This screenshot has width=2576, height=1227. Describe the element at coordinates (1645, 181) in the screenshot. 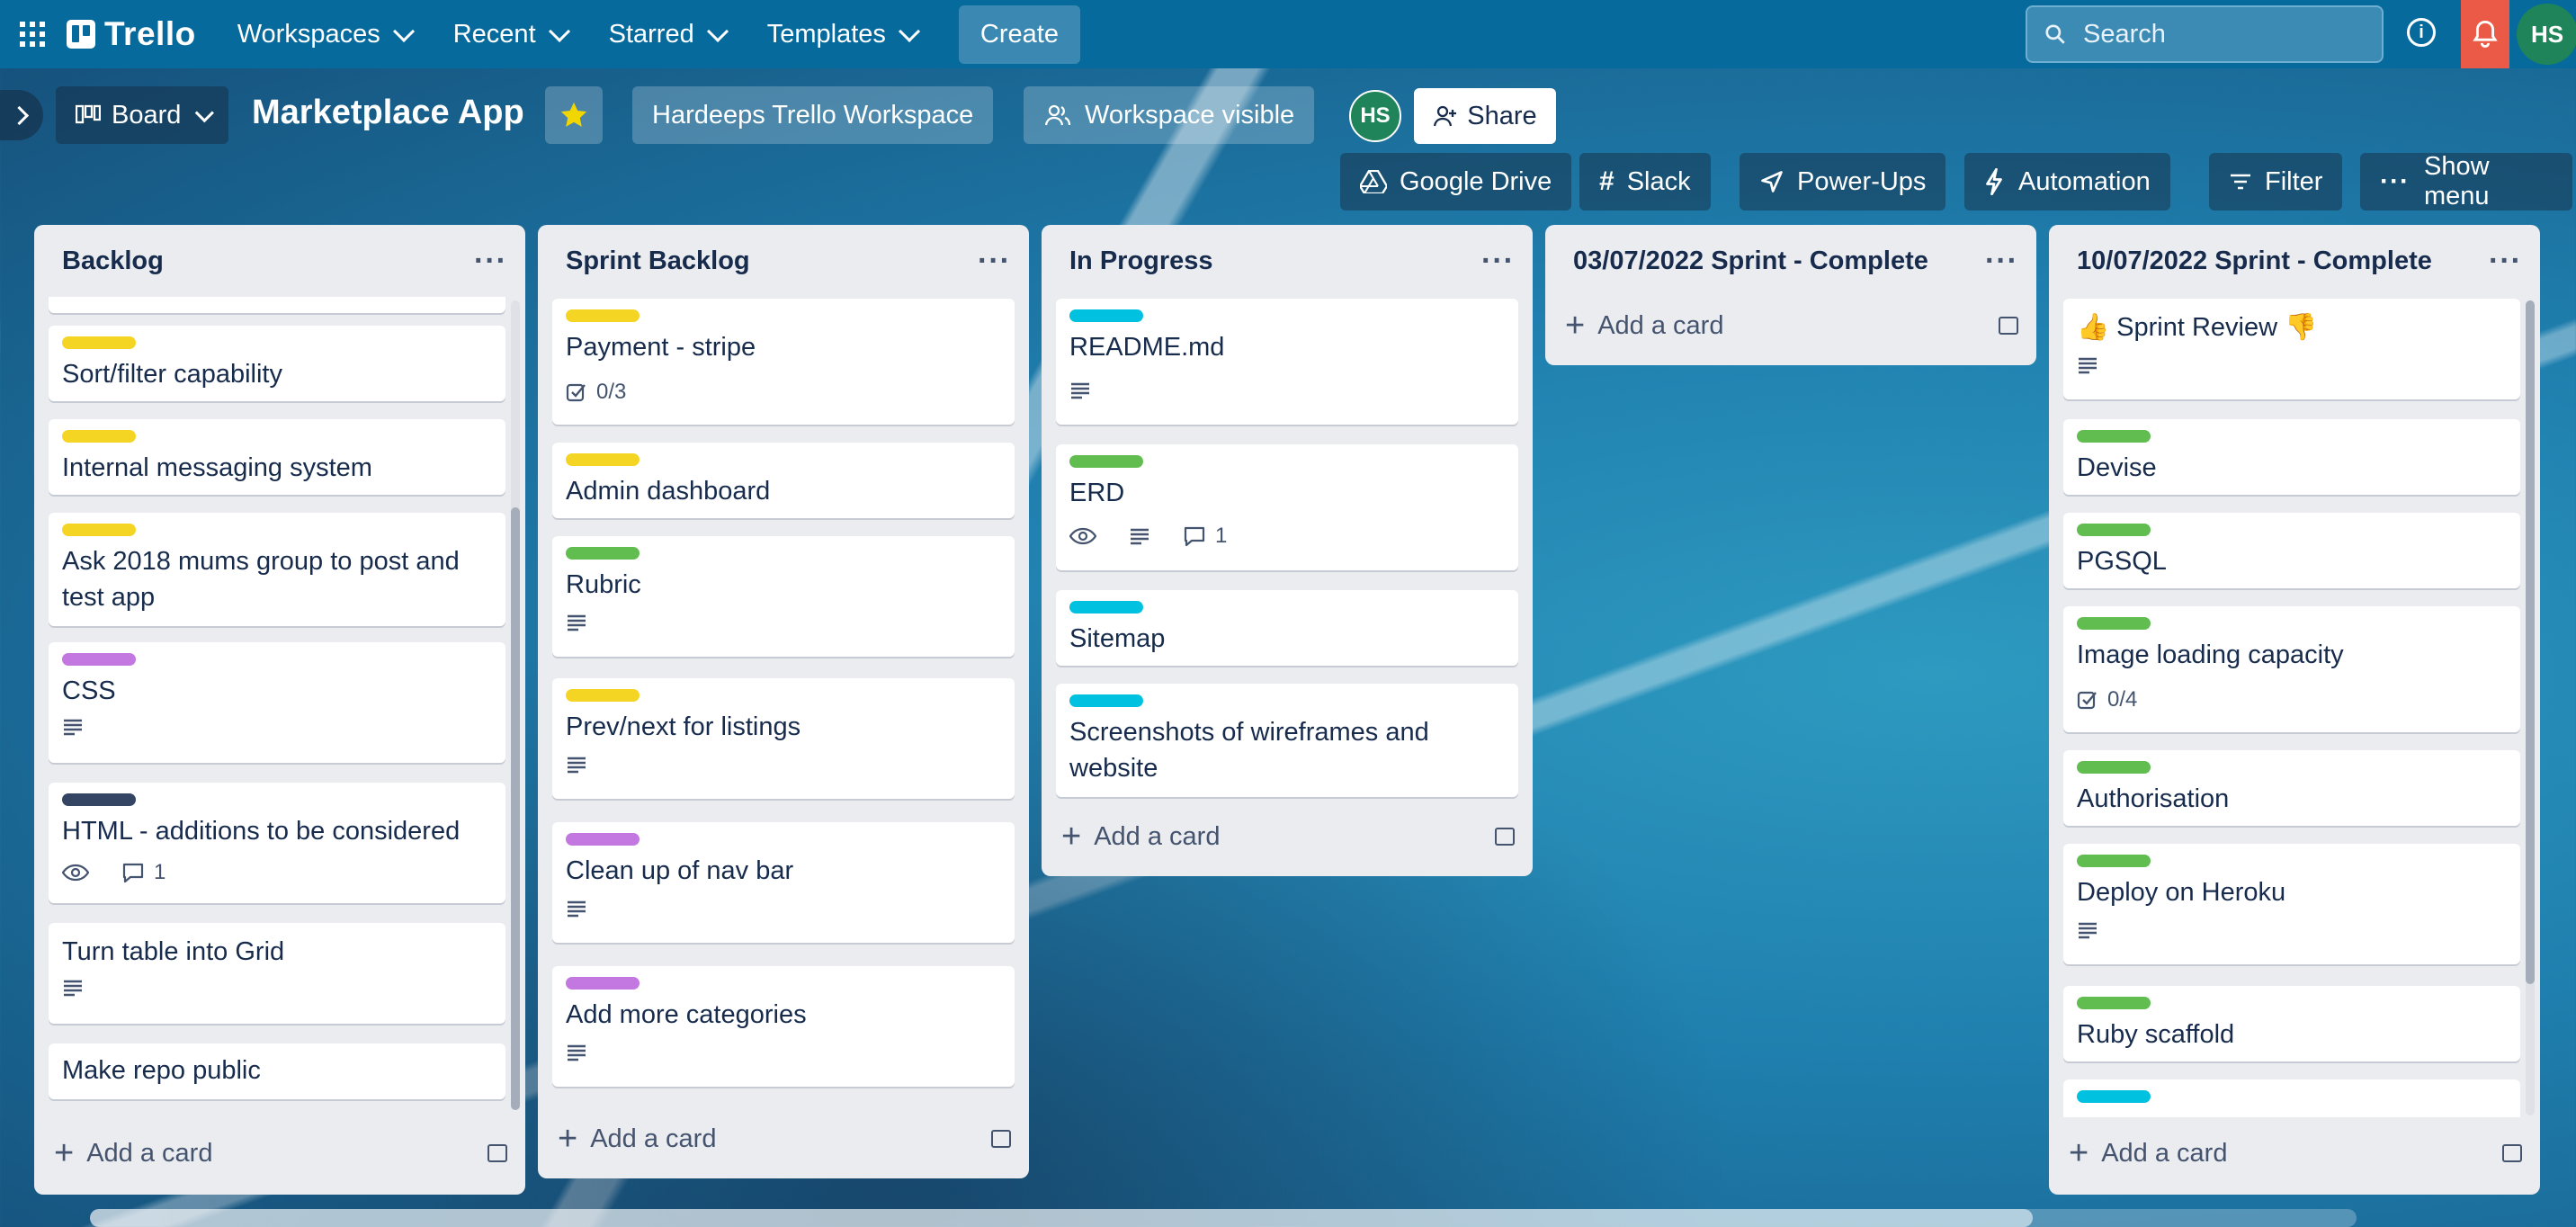

I see `slack-button: # Slack` at that location.